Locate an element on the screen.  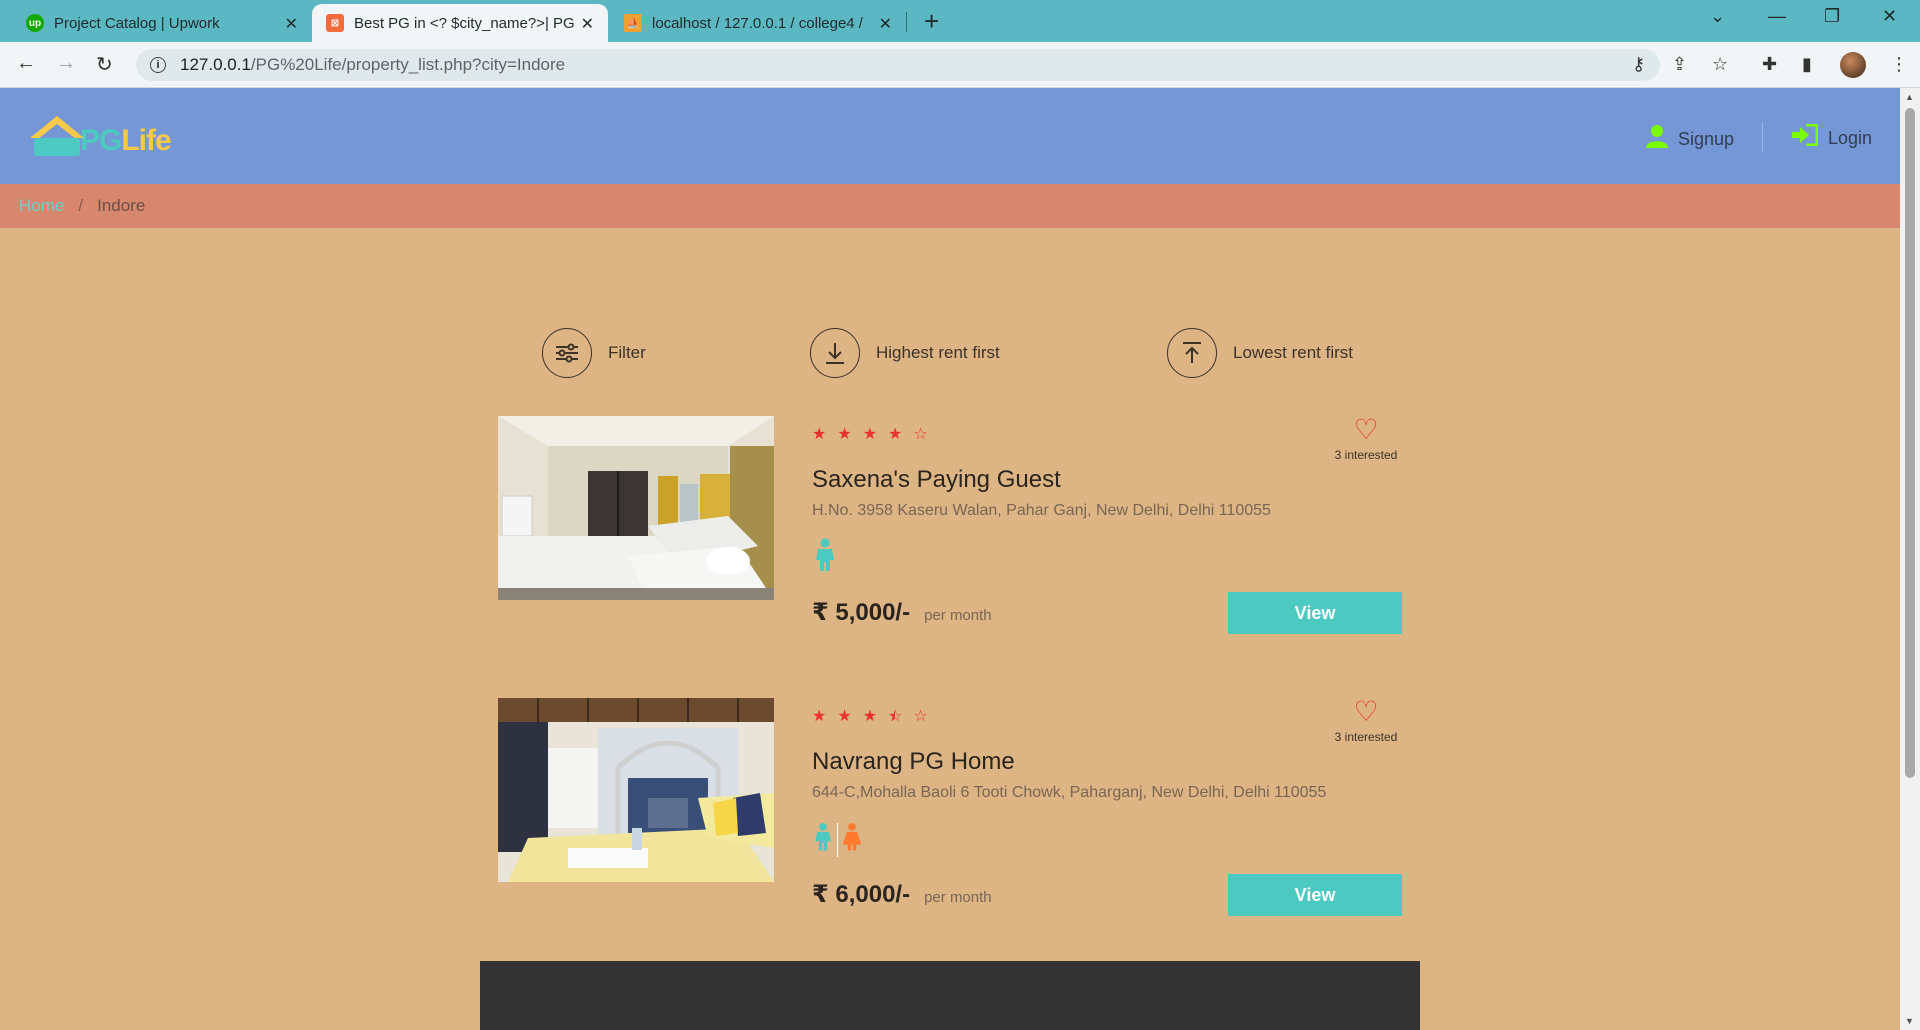
arrow-up-icon is located at coordinates (1192, 353).